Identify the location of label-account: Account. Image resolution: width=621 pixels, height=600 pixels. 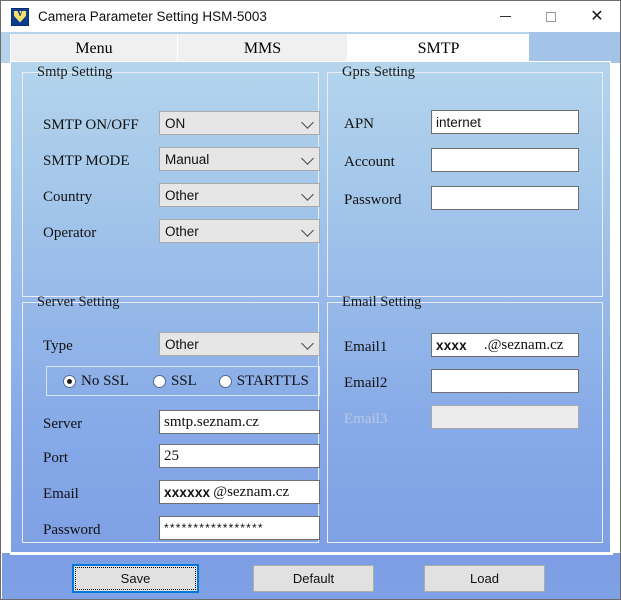
(369, 162).